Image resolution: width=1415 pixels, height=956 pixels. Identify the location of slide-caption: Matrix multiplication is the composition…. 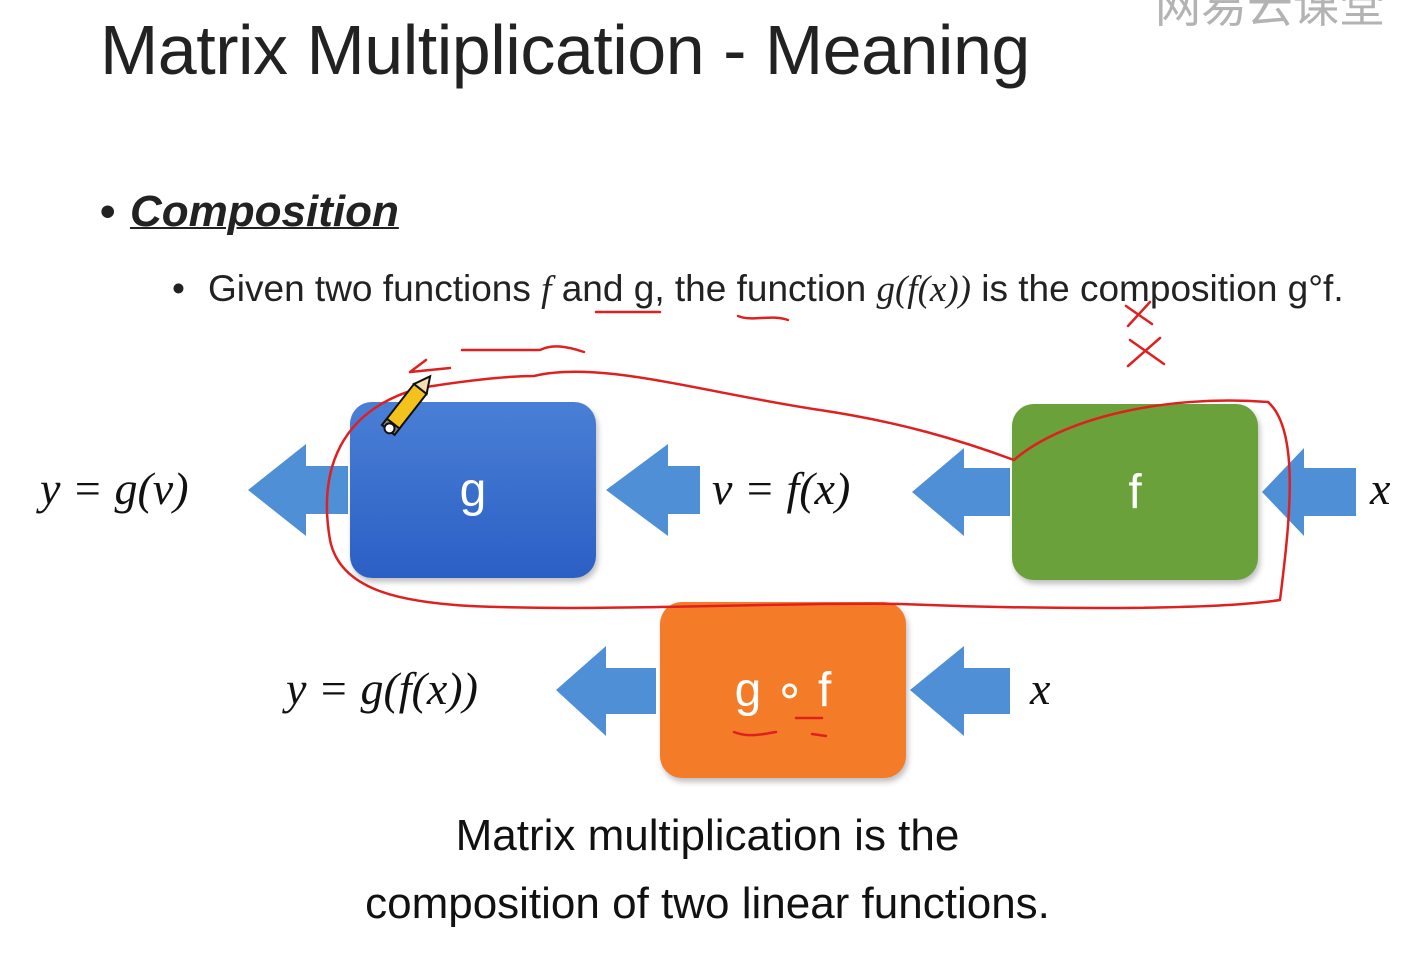
(707, 870).